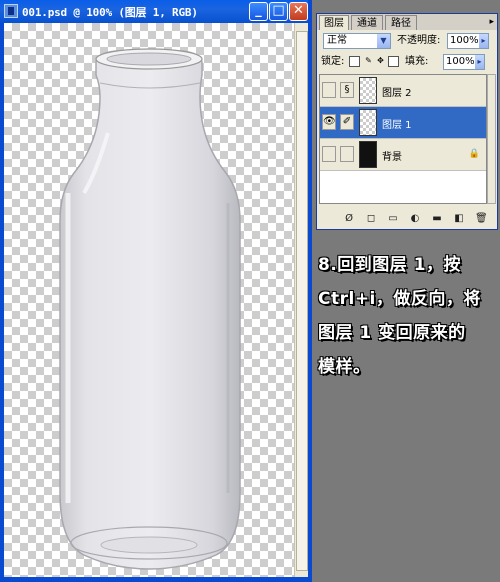 Image resolution: width=500 pixels, height=582 pixels. I want to click on link-icon, so click(347, 154).